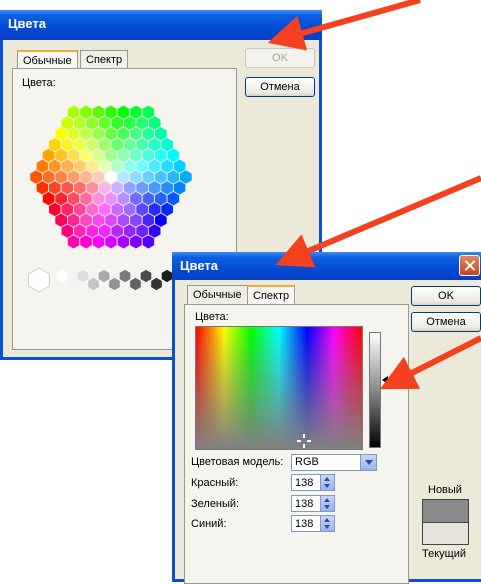  What do you see at coordinates (445, 533) in the screenshot?
I see `current-color-swatch` at bounding box center [445, 533].